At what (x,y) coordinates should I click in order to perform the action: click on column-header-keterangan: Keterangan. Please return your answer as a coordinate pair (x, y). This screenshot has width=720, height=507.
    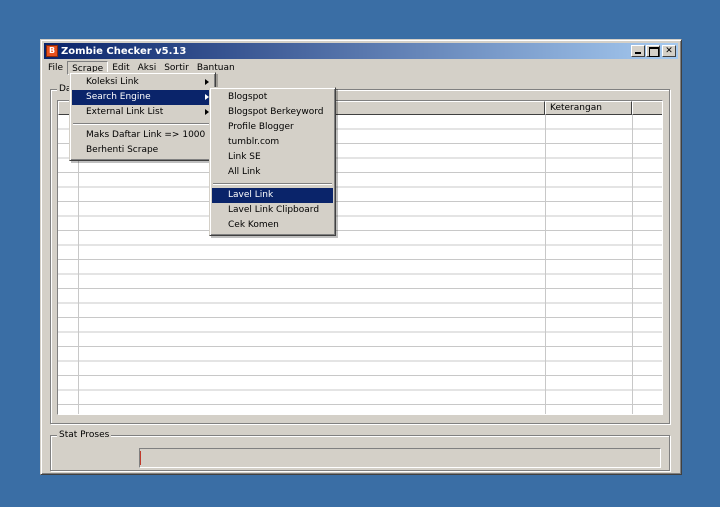
    Looking at the image, I should click on (588, 108).